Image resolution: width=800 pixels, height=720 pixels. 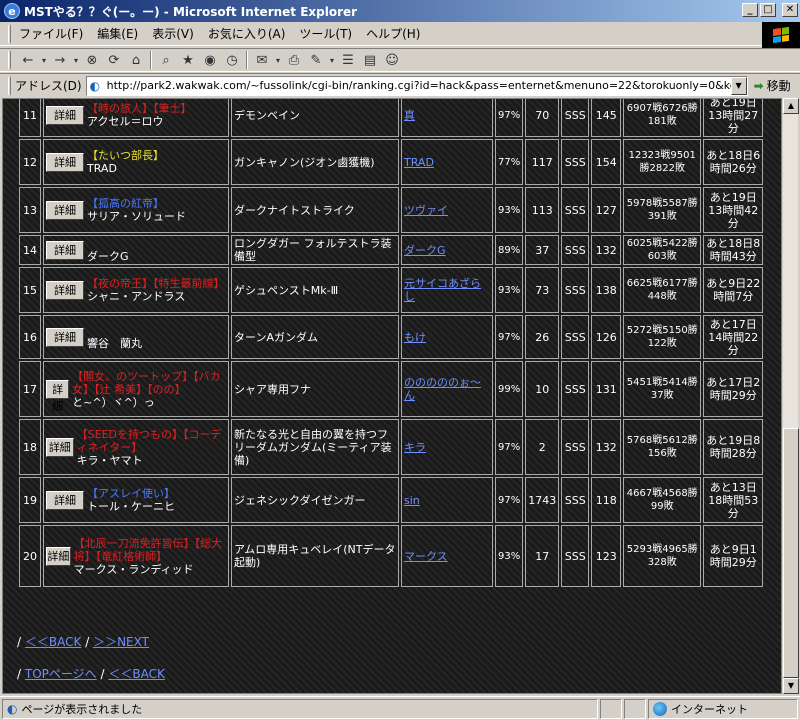 What do you see at coordinates (136, 674) in the screenshot?
I see `bottom-back-link: ＜＜BACK` at bounding box center [136, 674].